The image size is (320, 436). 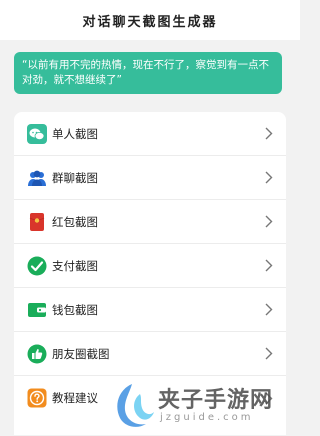 I want to click on thumbs-up-icon, so click(x=37, y=354).